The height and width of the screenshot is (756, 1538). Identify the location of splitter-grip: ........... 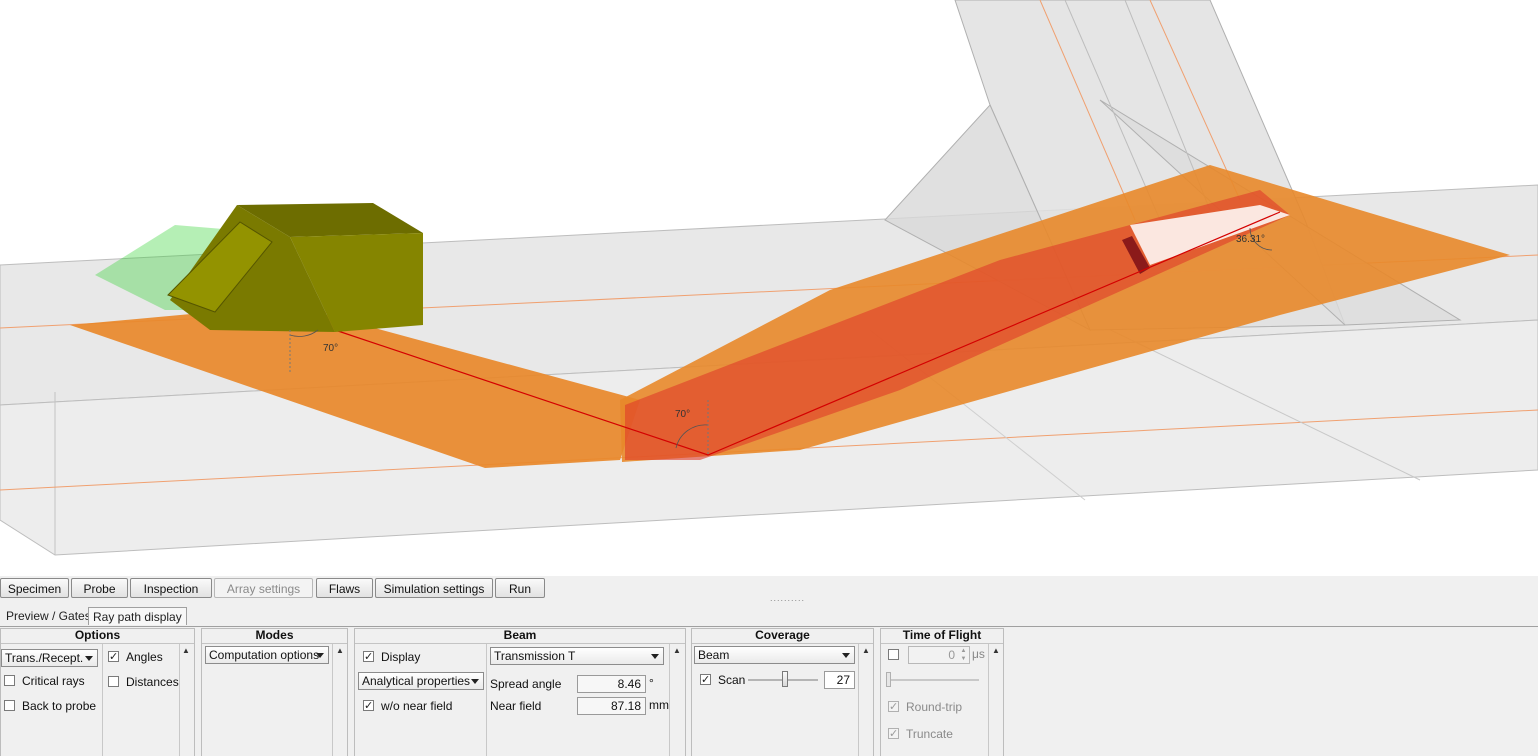
(787, 598).